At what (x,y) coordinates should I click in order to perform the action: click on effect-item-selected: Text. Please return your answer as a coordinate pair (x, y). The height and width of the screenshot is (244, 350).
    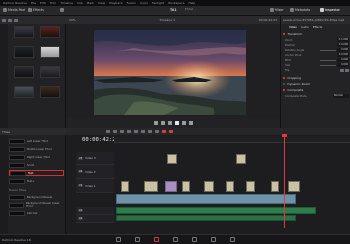
    Looking at the image, I should click on (36, 173).